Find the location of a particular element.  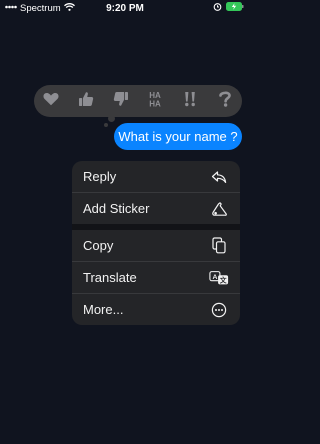

menu-item-label: Translate is located at coordinates (110, 277).